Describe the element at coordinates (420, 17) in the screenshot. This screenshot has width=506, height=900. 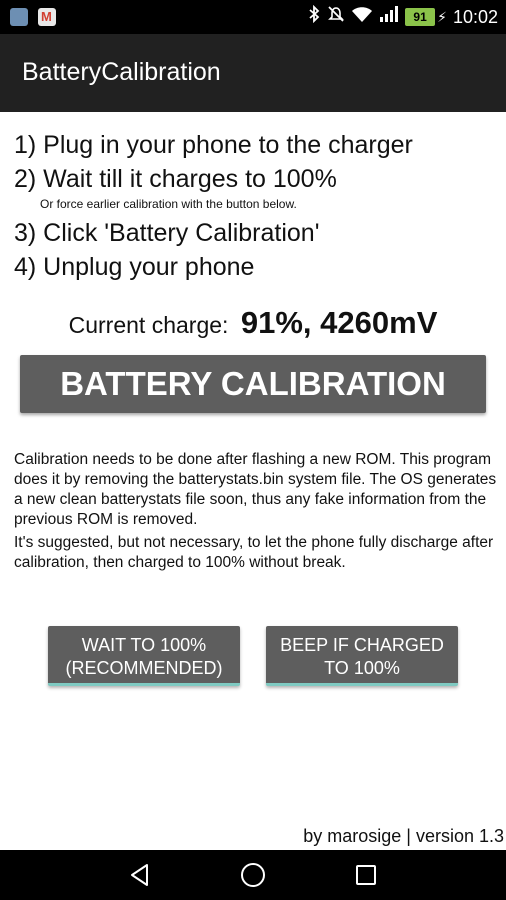
I see `battery-icon: 91` at that location.